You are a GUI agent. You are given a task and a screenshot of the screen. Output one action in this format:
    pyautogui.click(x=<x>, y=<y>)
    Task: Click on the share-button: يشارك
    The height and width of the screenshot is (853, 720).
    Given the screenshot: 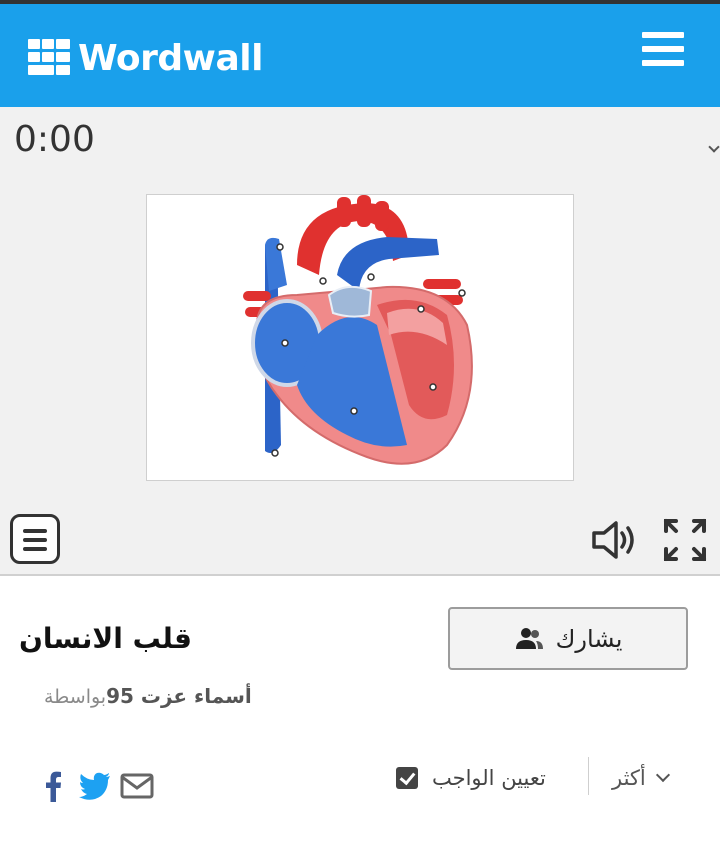 What is the action you would take?
    pyautogui.click(x=568, y=638)
    